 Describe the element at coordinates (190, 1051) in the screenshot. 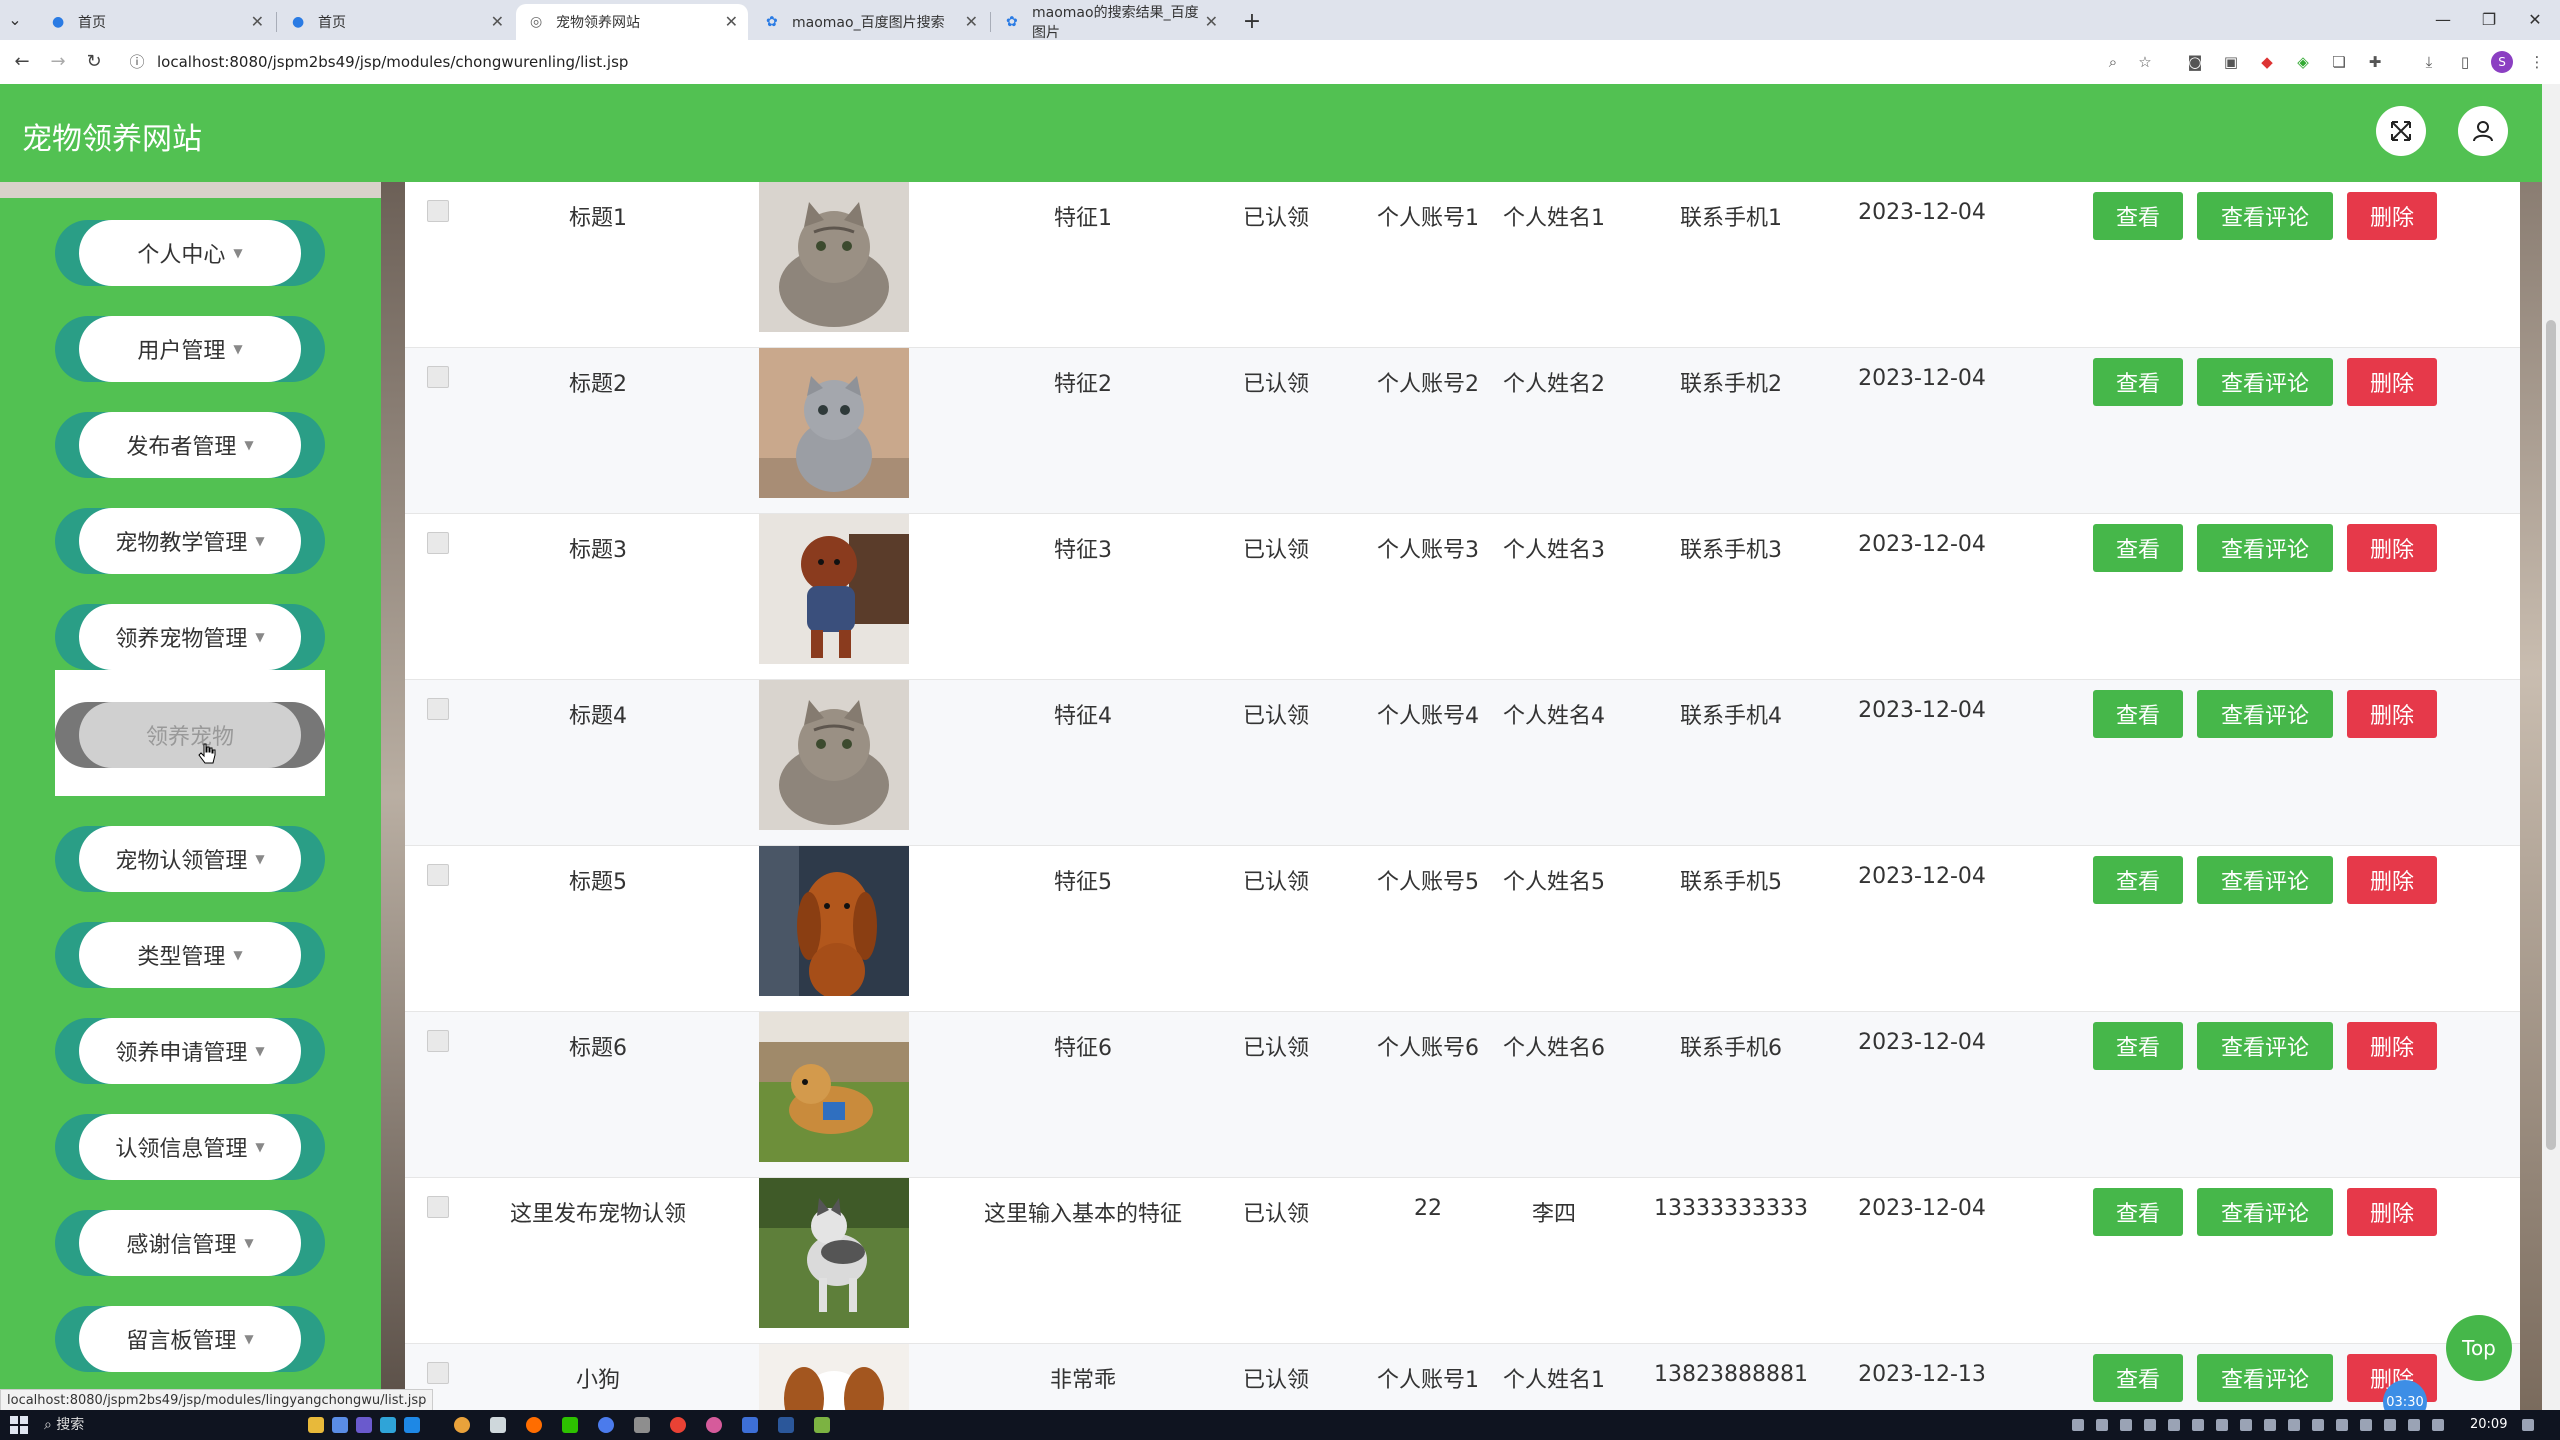

I see `sidebar-item-adopt-applications: 领养申请管理 ▼` at that location.